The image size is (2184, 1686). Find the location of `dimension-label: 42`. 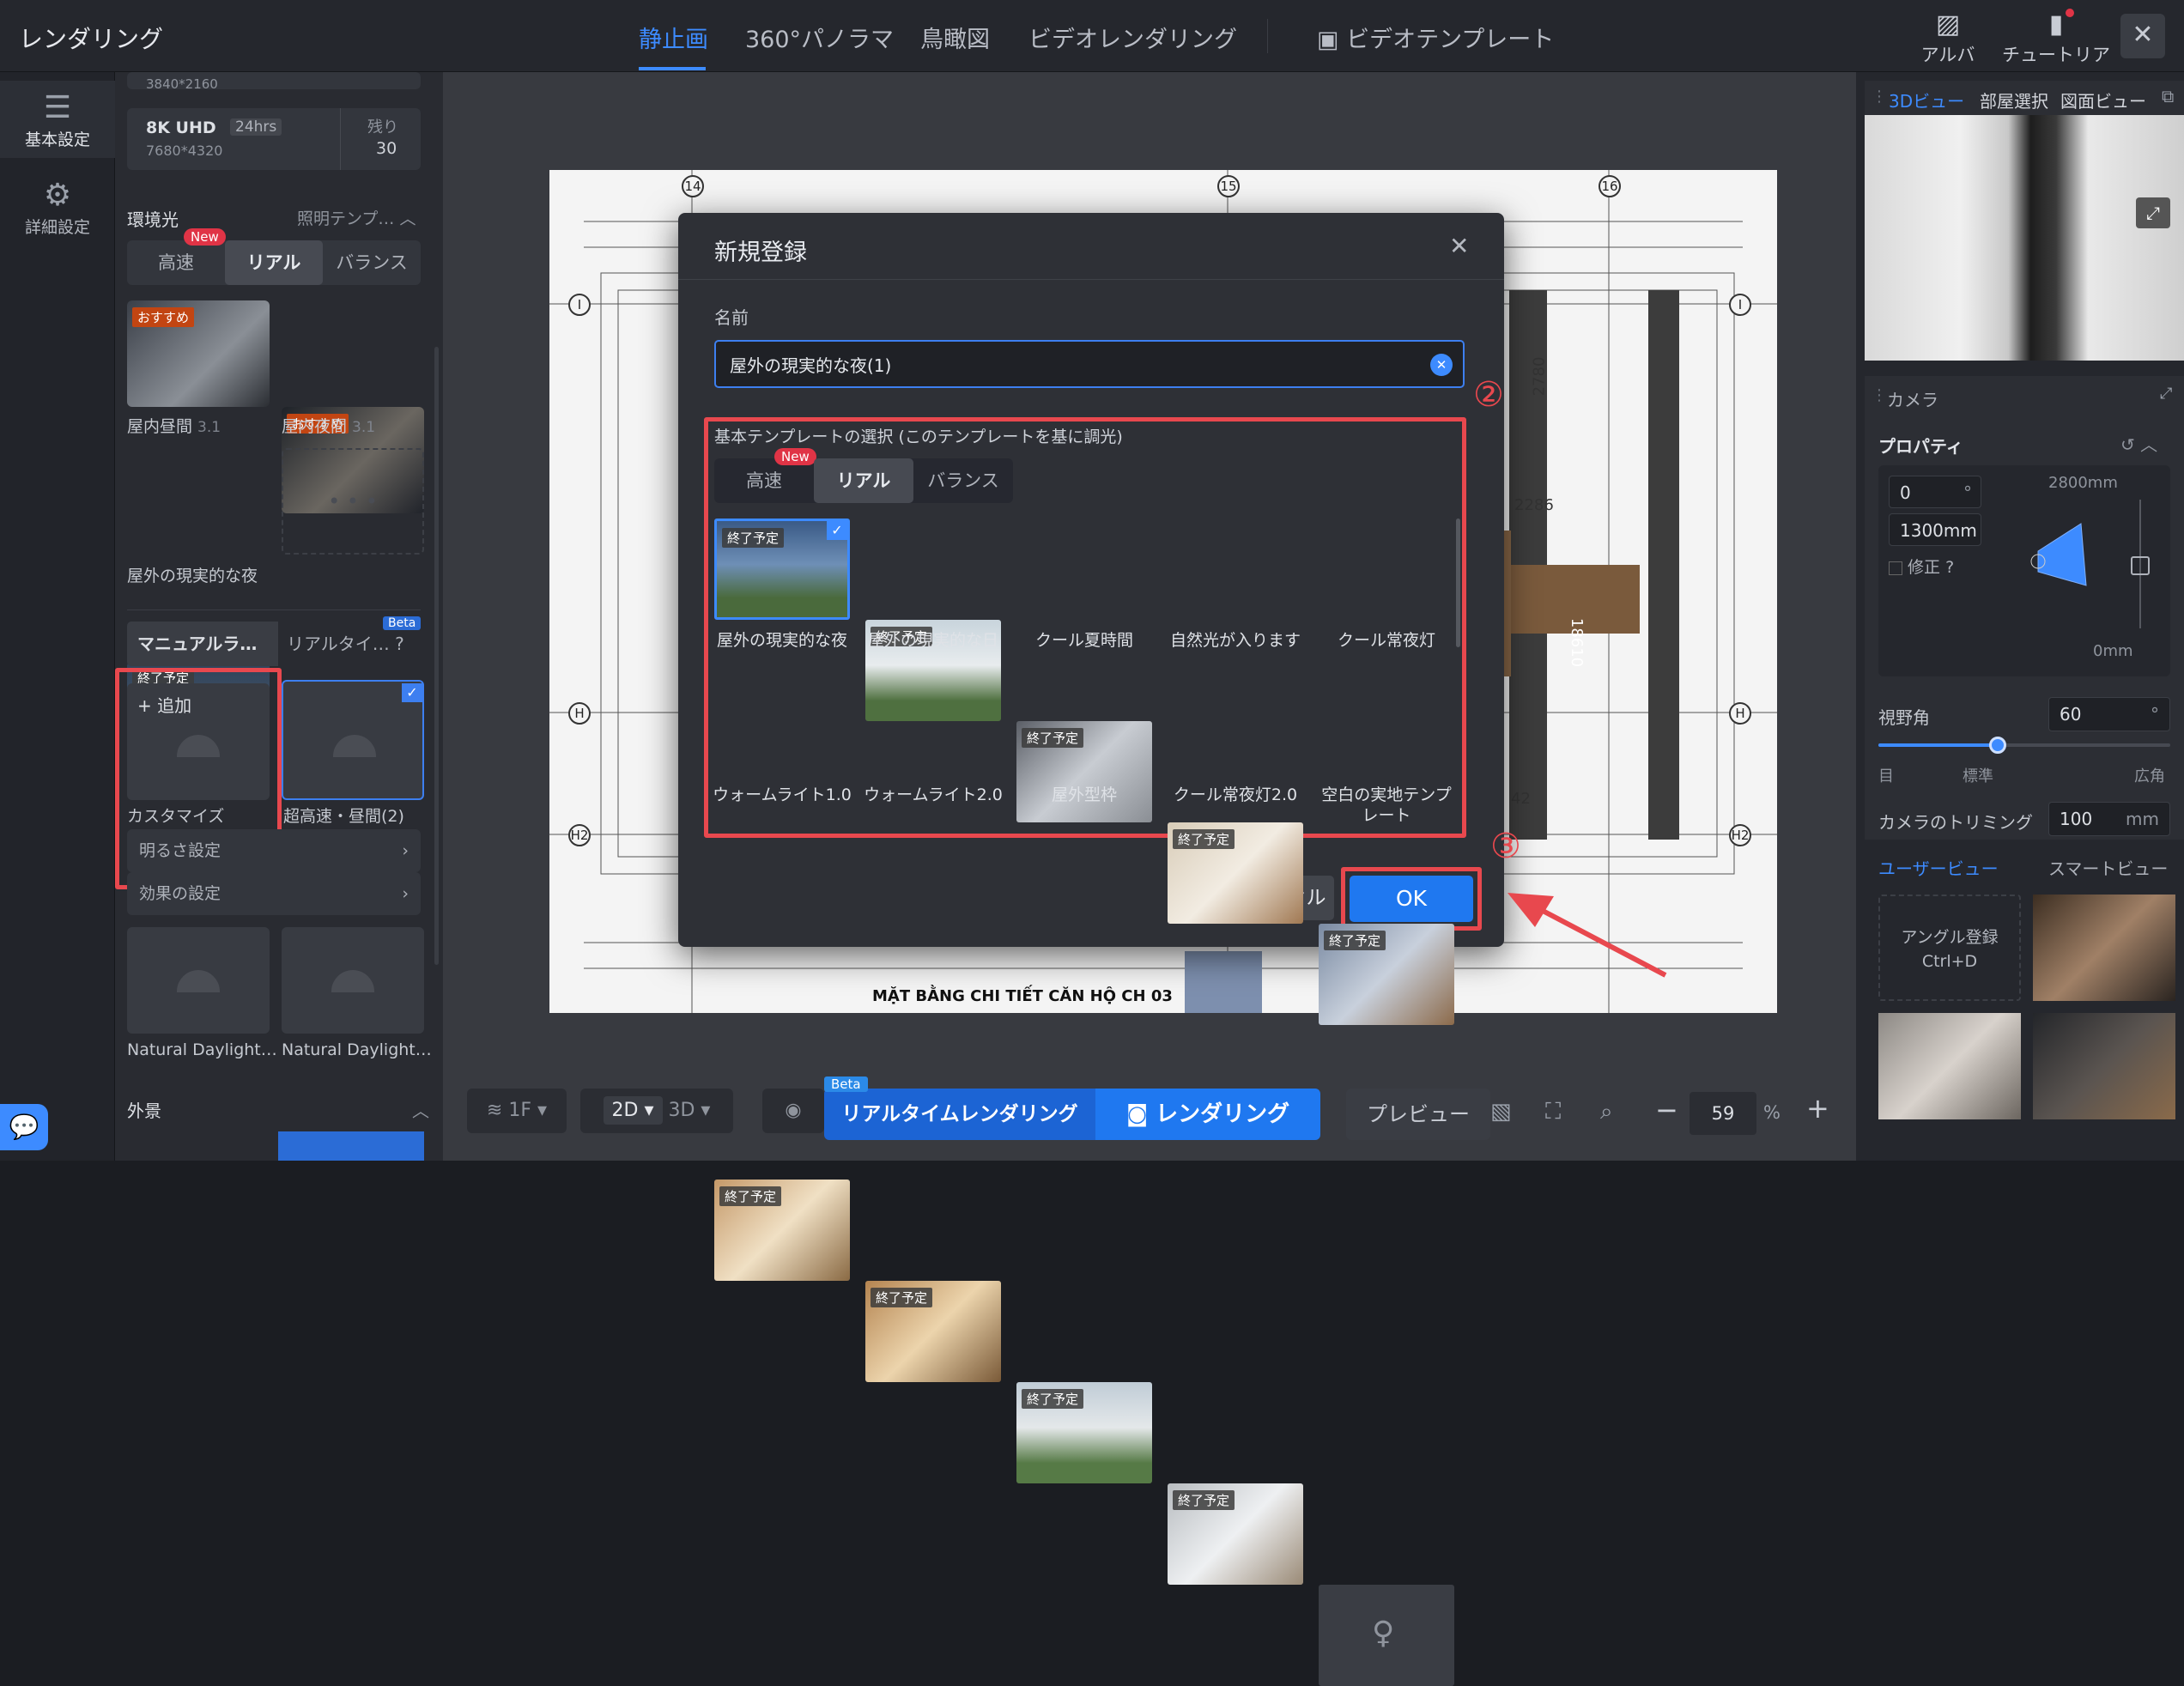

dimension-label: 42 is located at coordinates (1521, 799).